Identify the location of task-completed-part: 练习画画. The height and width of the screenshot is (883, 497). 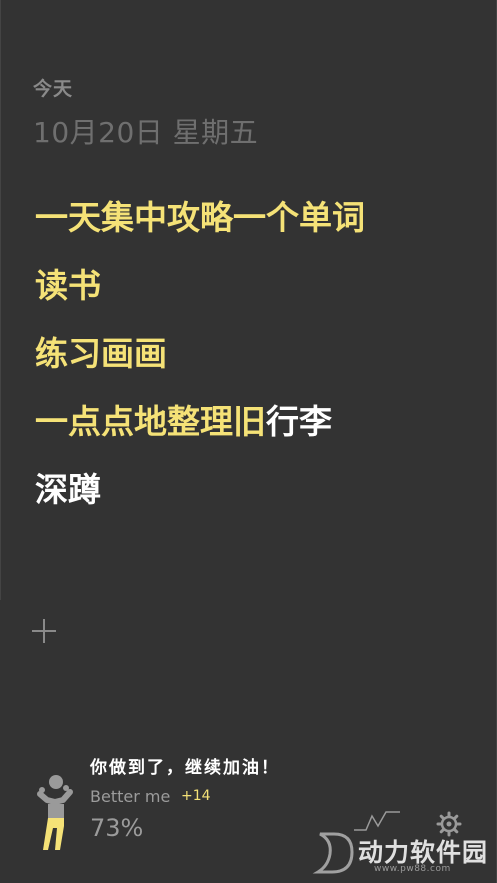
(101, 353).